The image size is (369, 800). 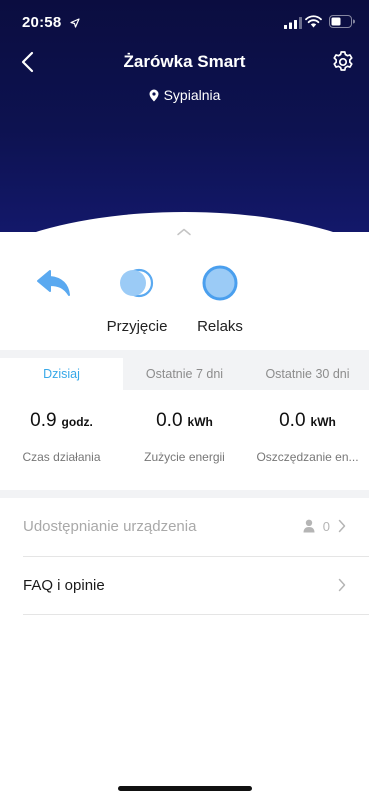 I want to click on stat-uptime: 0.9 godz. Czas działania, so click(x=61, y=440).